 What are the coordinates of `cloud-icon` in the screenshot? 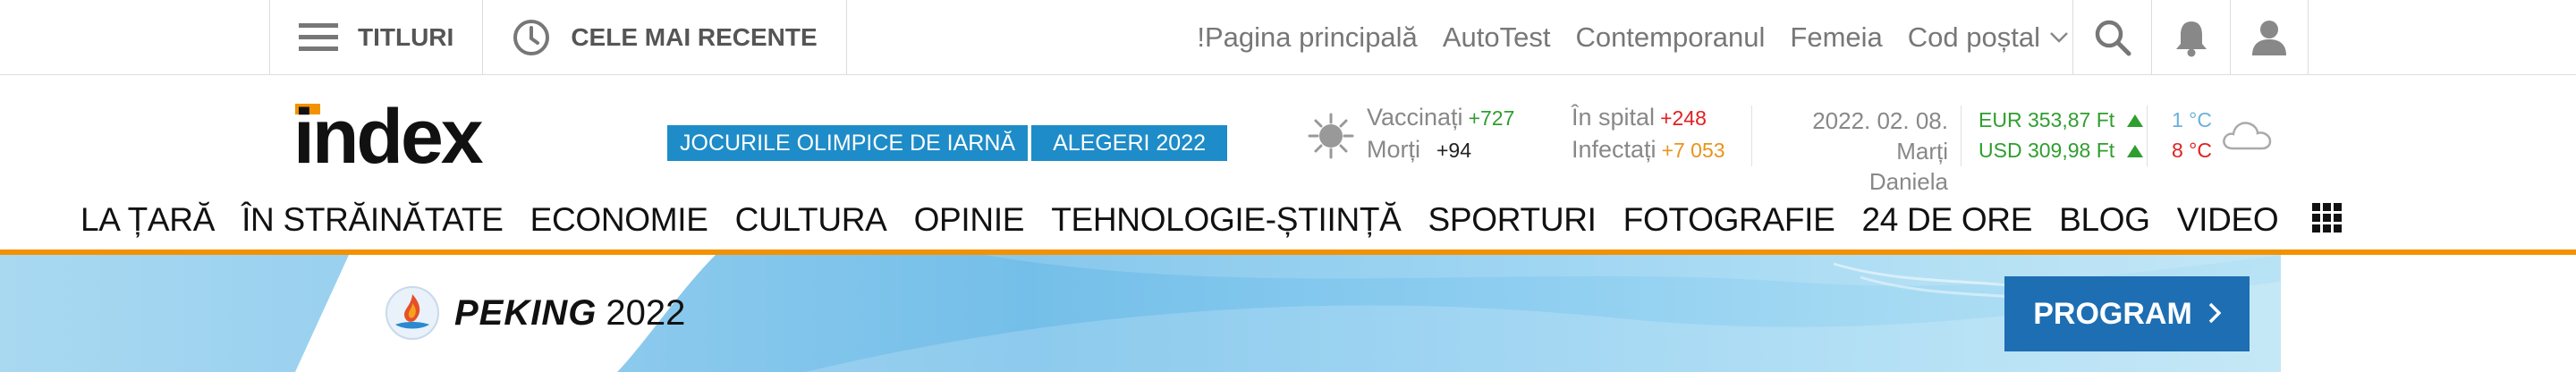 It's located at (2247, 136).